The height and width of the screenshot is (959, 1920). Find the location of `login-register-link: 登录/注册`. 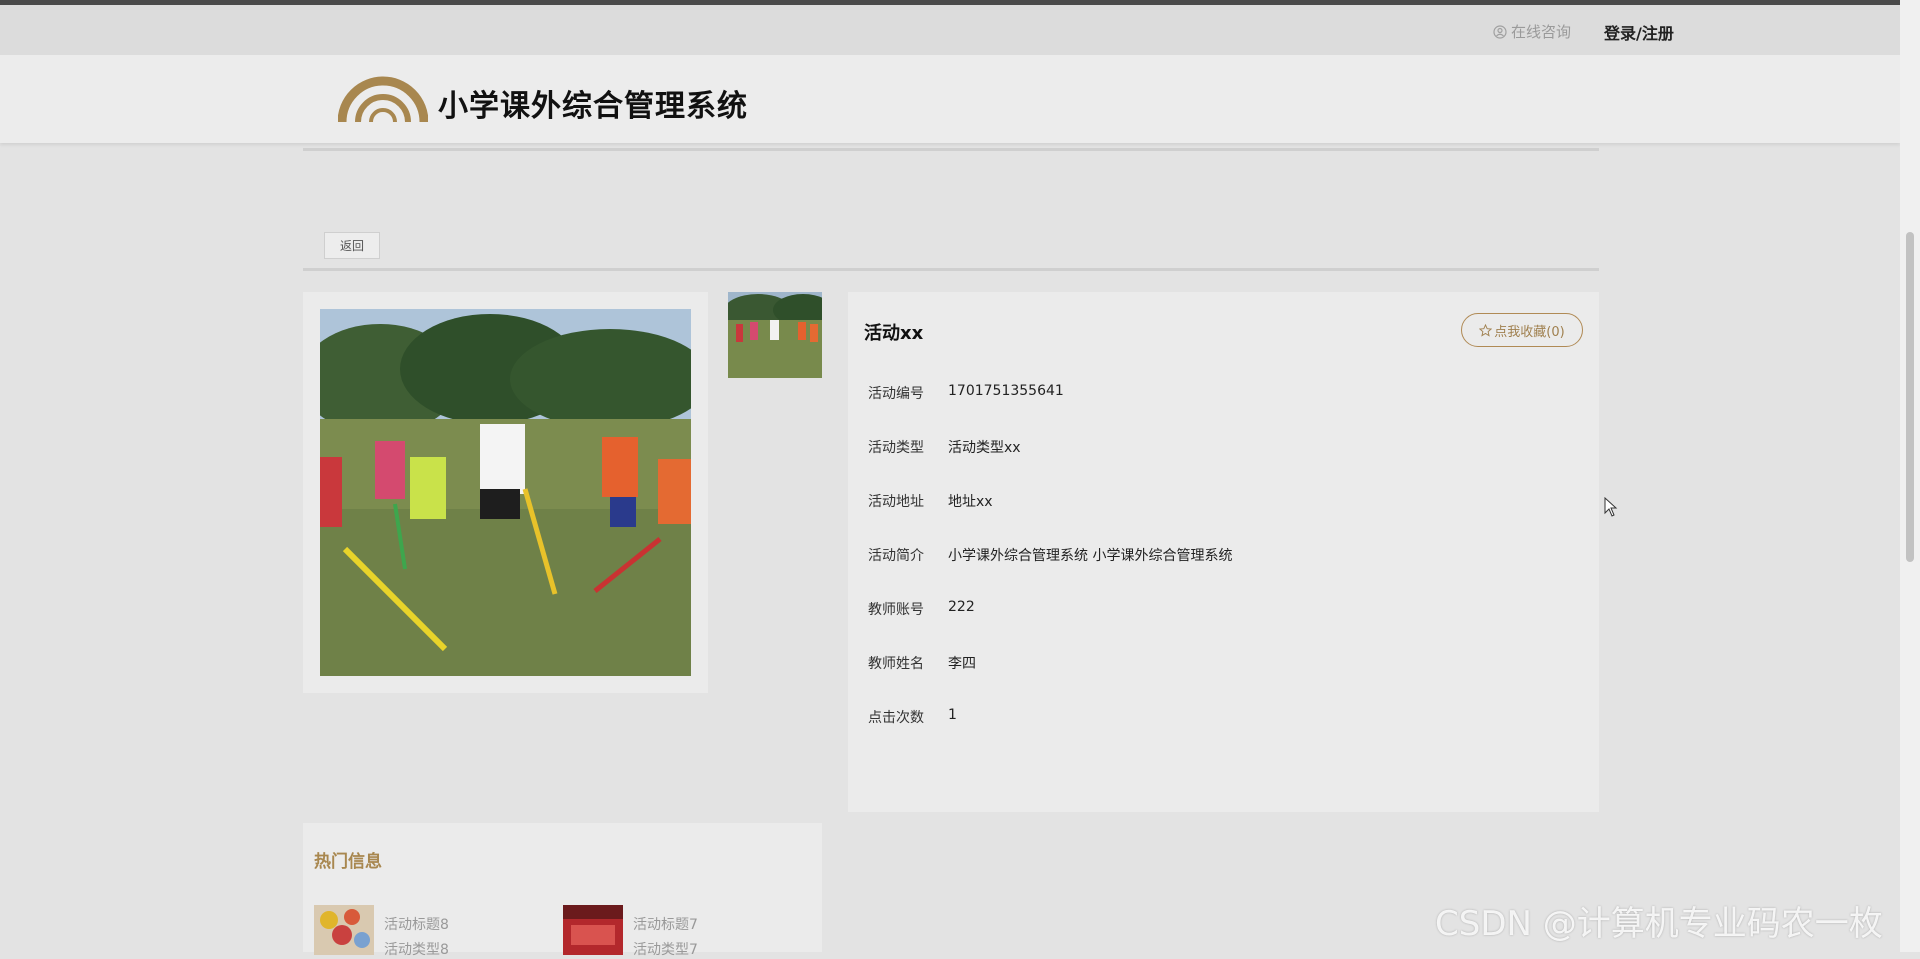

login-register-link: 登录/注册 is located at coordinates (1639, 32).